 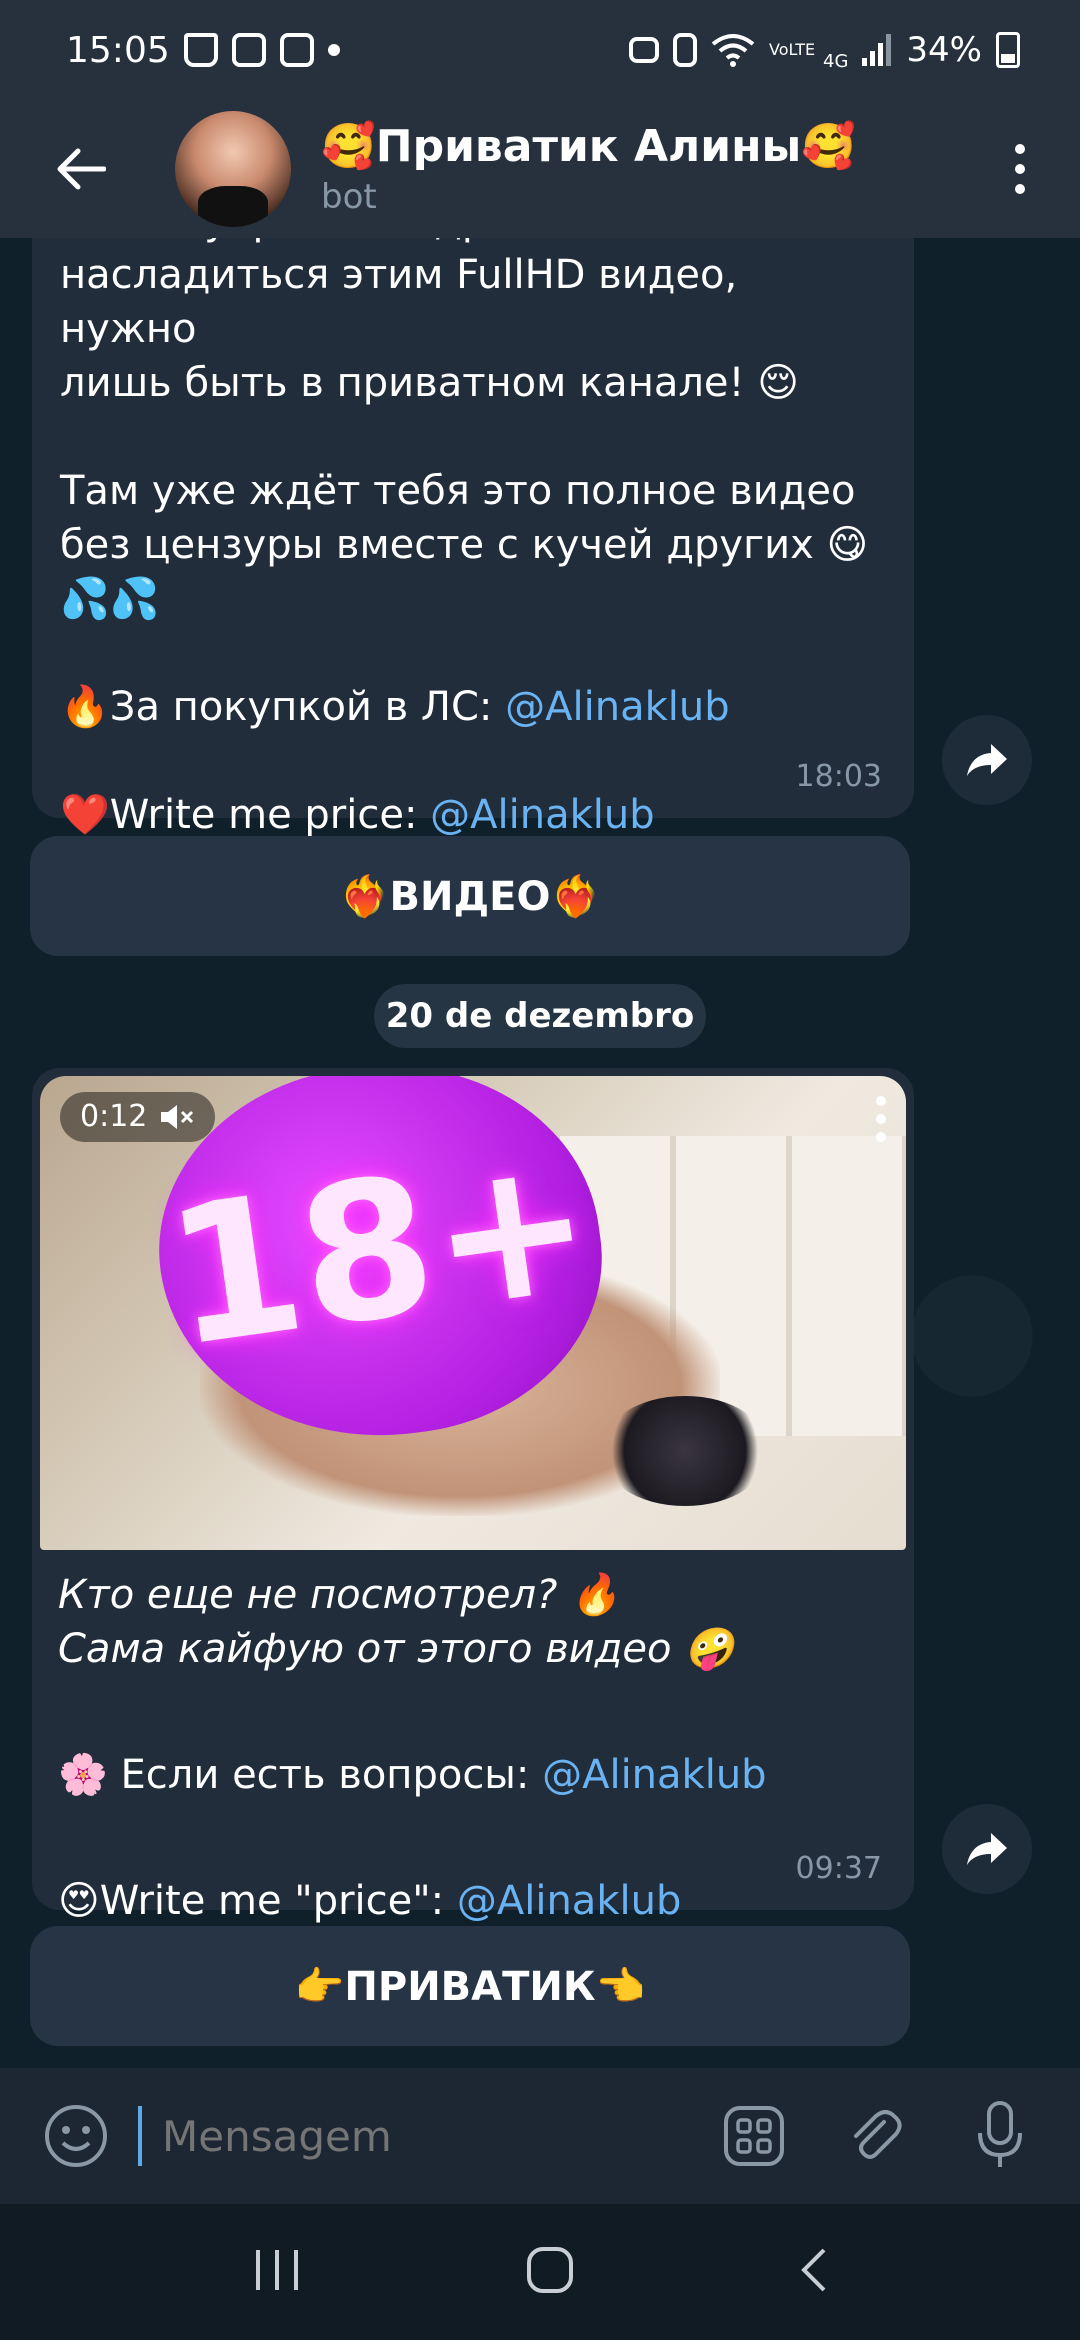 I want to click on back-button, so click(x=80, y=169).